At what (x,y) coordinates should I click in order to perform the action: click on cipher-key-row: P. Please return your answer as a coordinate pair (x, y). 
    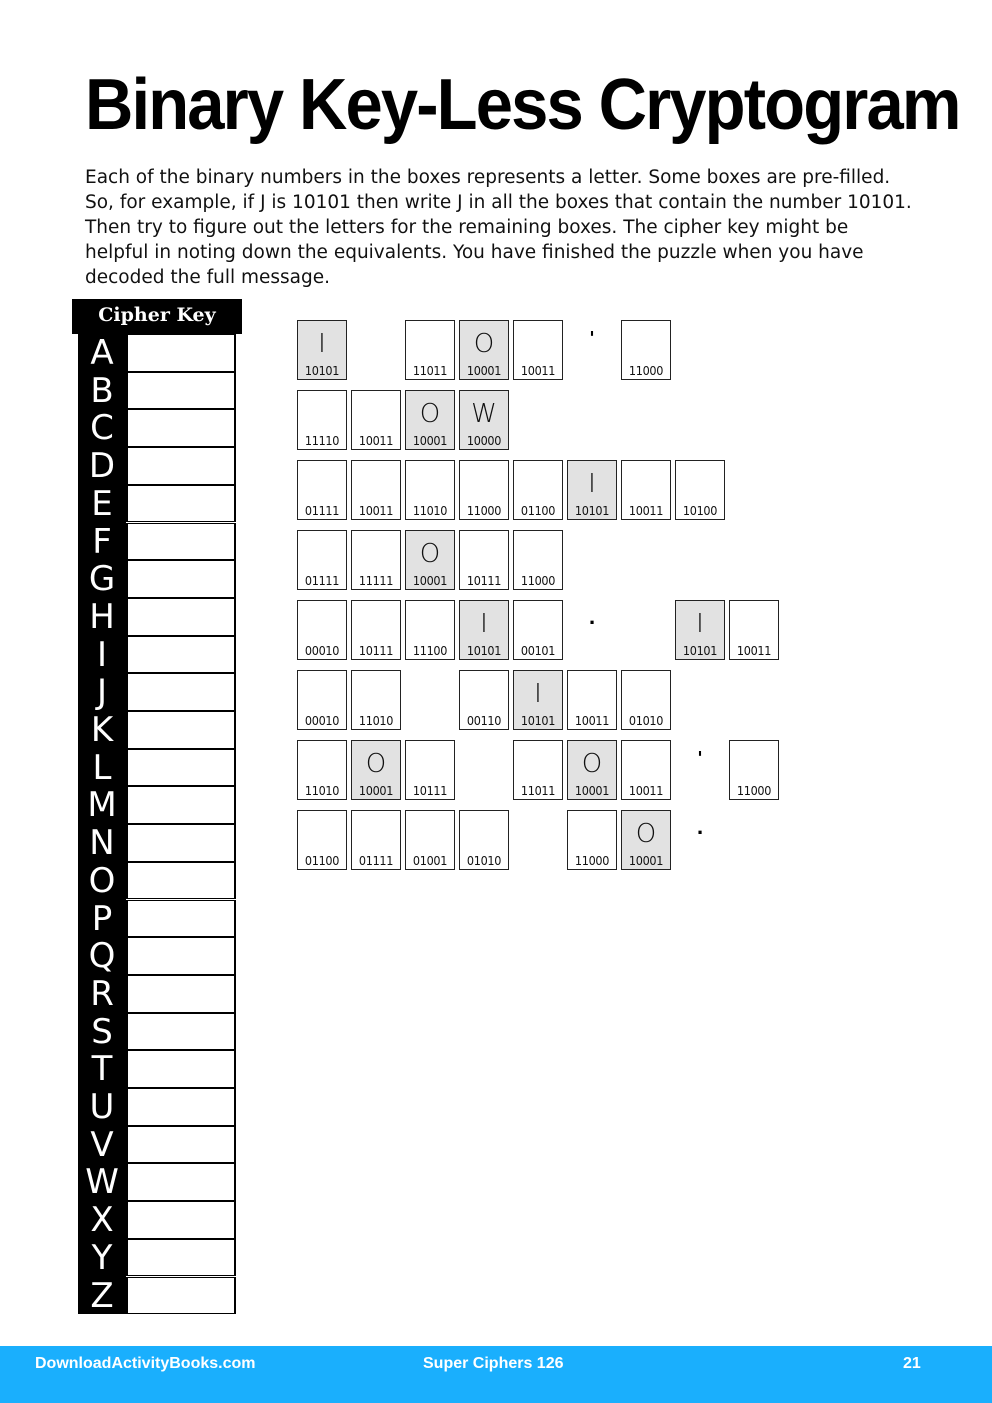
    Looking at the image, I should click on (158, 918).